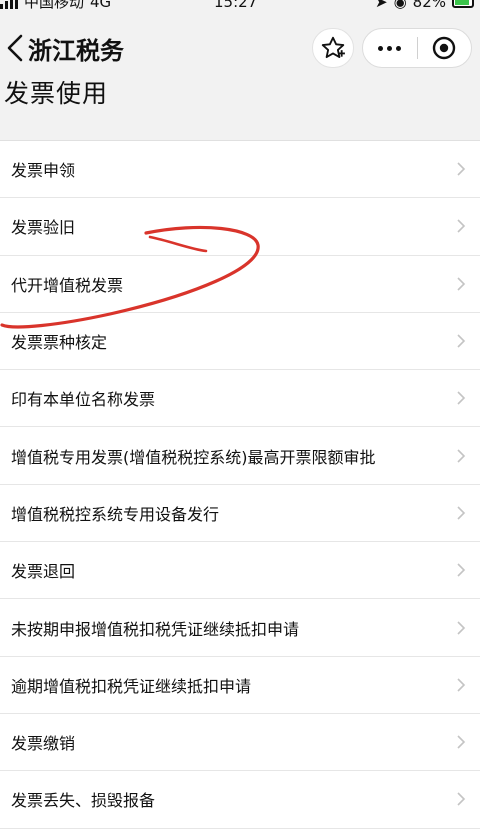 Image resolution: width=480 pixels, height=829 pixels. Describe the element at coordinates (115, 514) in the screenshot. I see `menu-item-label: 增值税税控系统专用设备发行` at that location.